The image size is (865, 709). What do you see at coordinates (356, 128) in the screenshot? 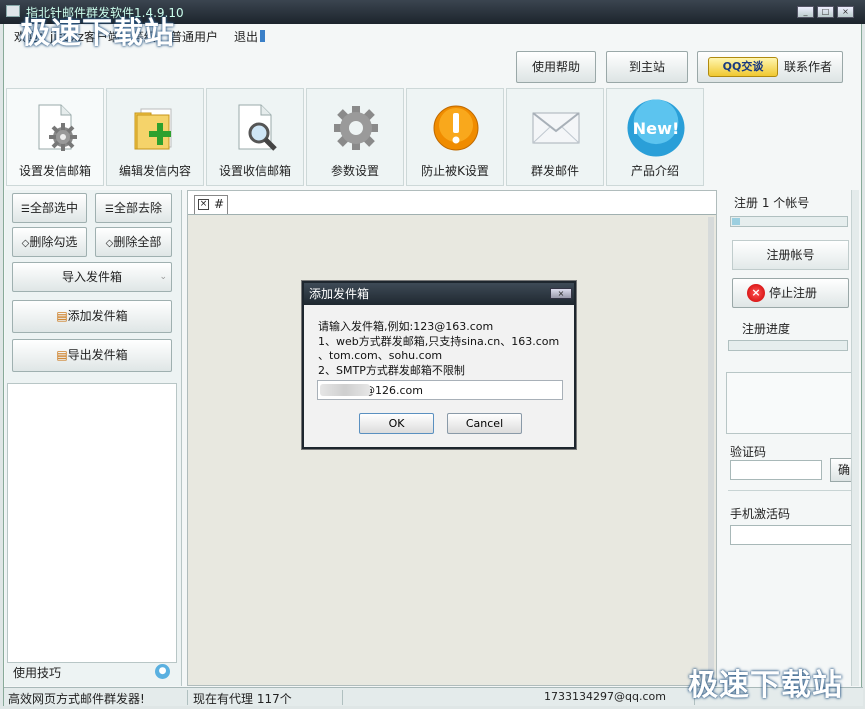
I see `gear-icon` at bounding box center [356, 128].